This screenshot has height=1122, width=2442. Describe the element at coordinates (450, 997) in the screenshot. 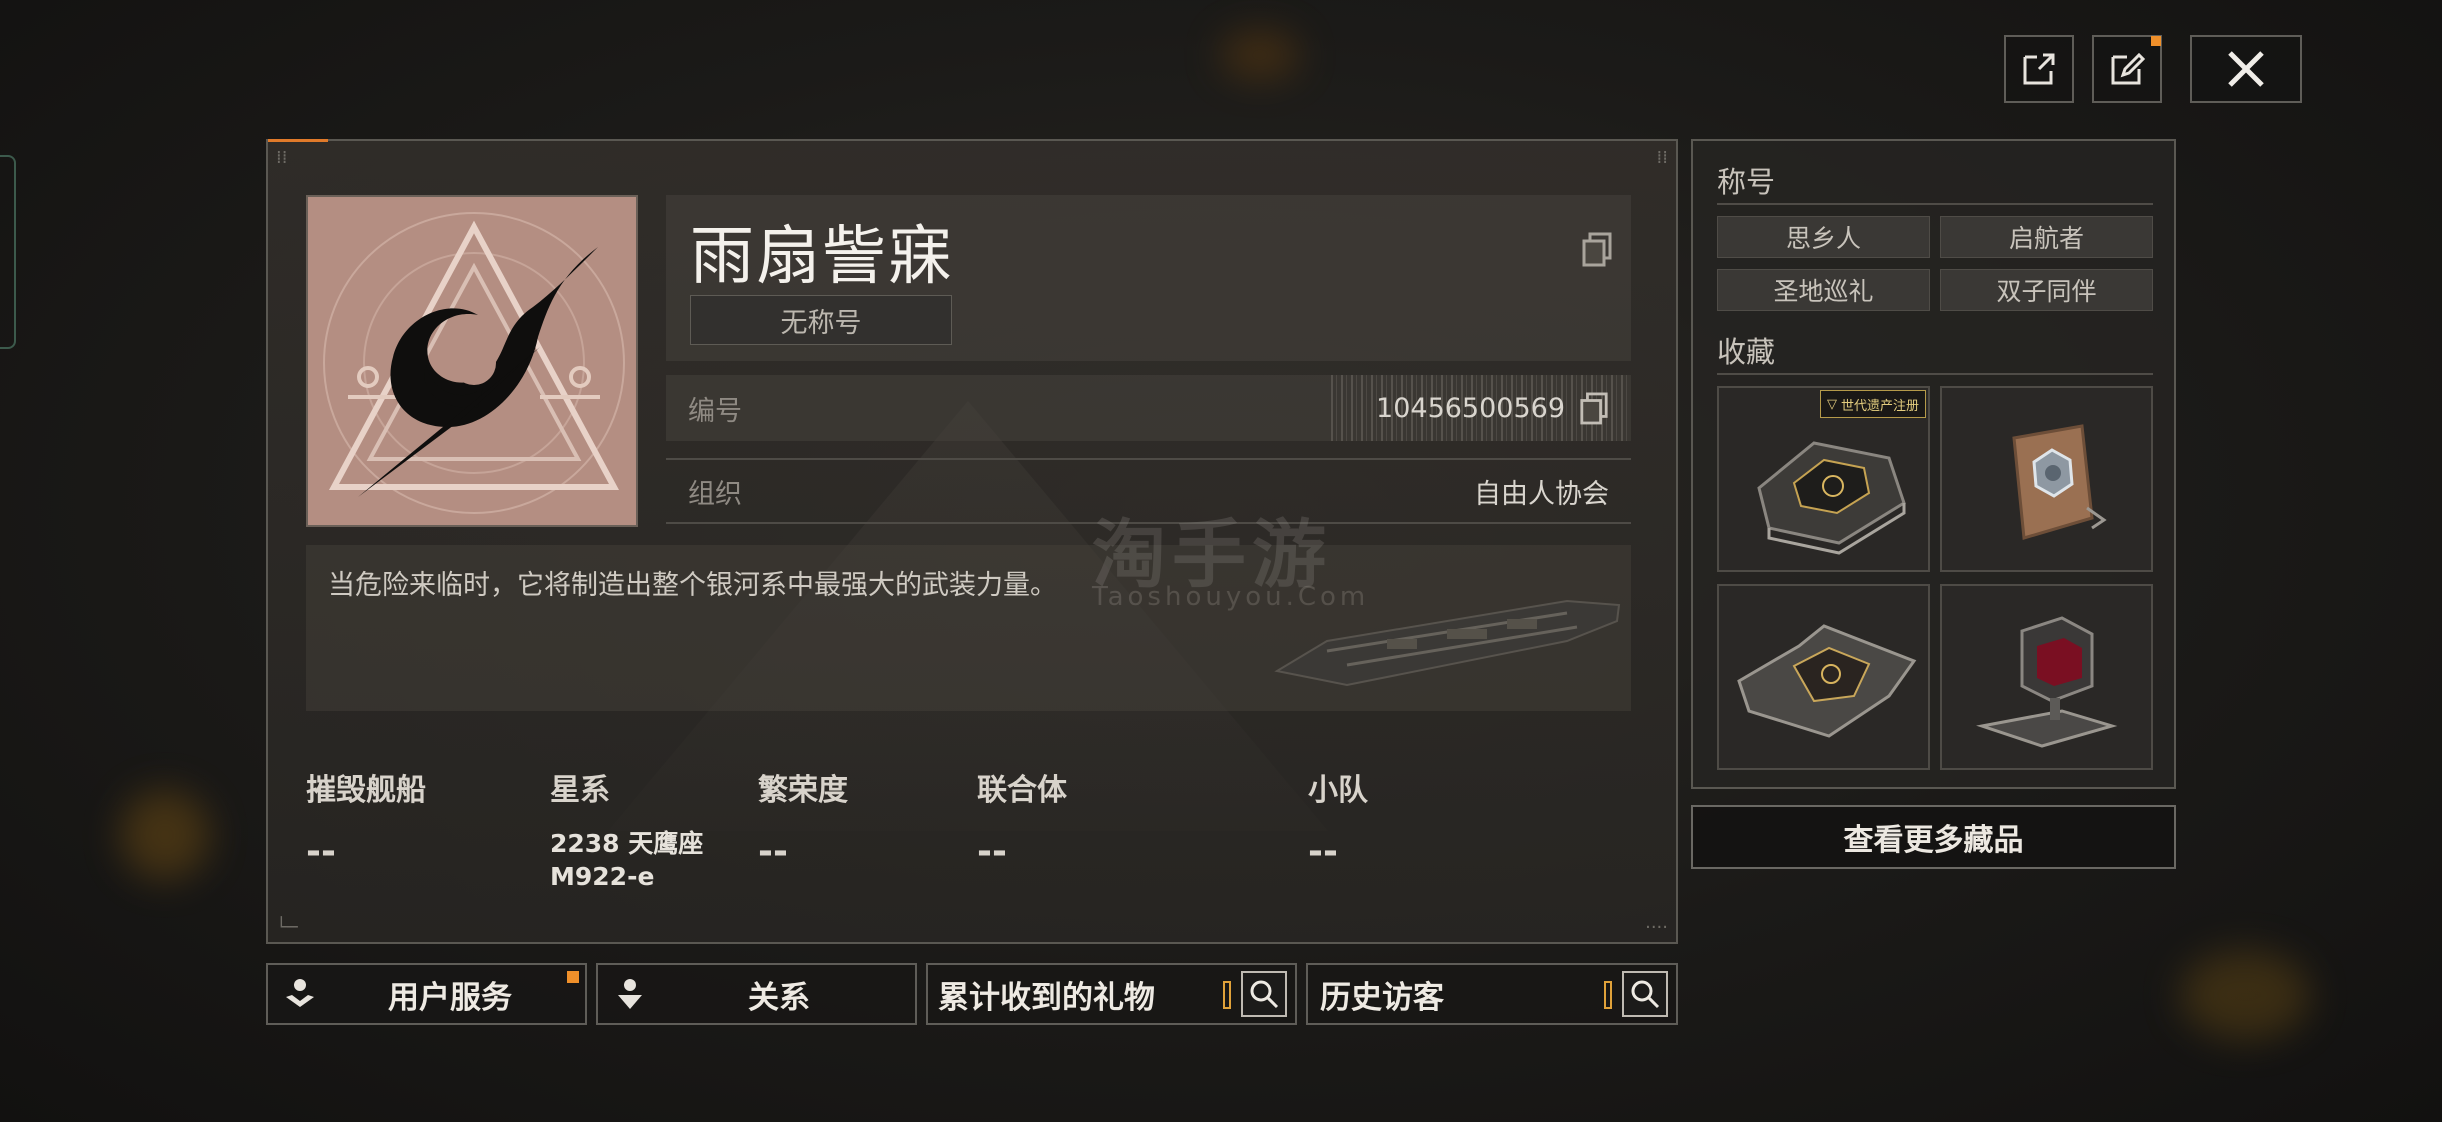

I see `user-service-label: 用户服务` at that location.